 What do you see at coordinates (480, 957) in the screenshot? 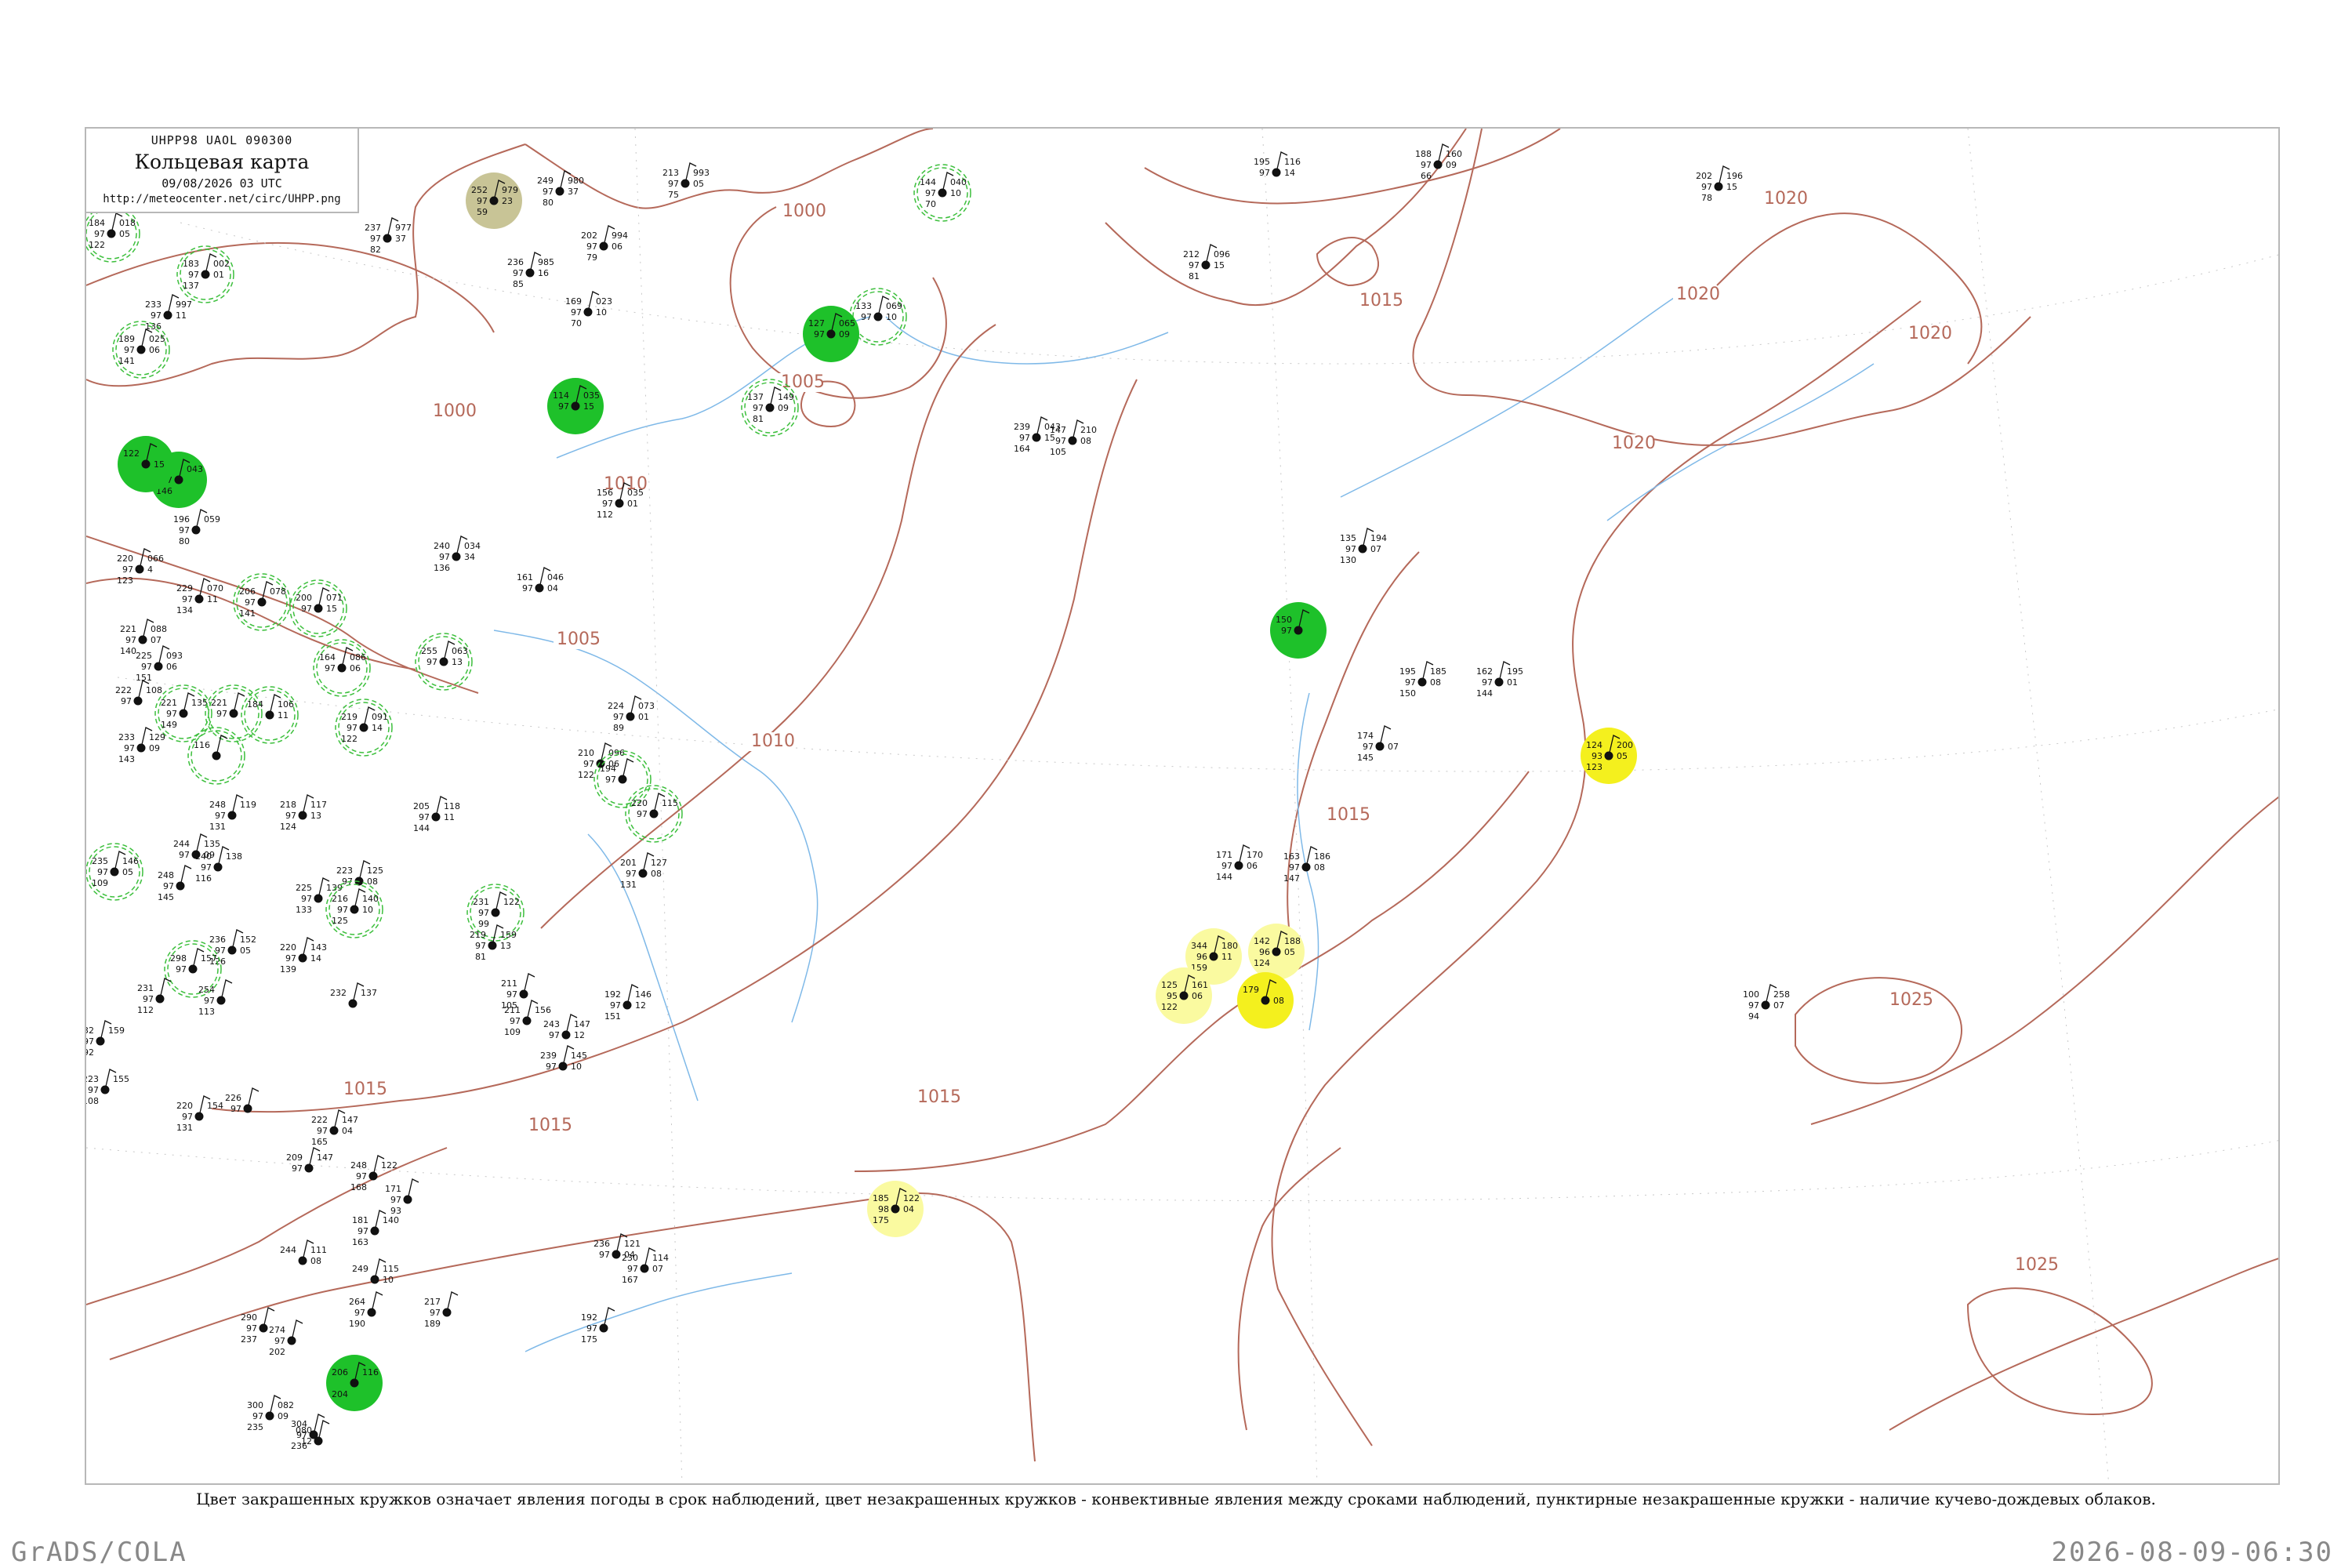
I see `station-visibility: 81` at bounding box center [480, 957].